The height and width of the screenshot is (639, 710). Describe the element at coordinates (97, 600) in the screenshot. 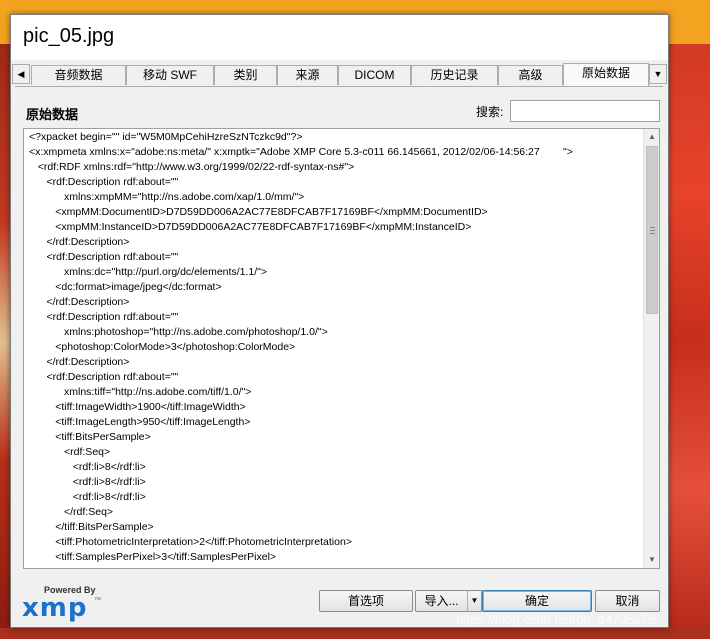

I see `logo-tm-mark: ™` at that location.